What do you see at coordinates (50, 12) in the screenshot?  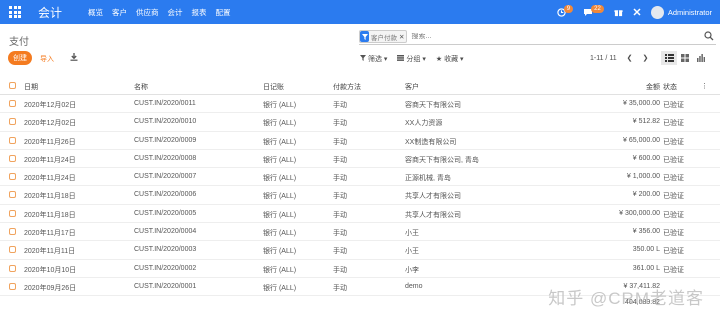 I see `app-brand: 会计` at bounding box center [50, 12].